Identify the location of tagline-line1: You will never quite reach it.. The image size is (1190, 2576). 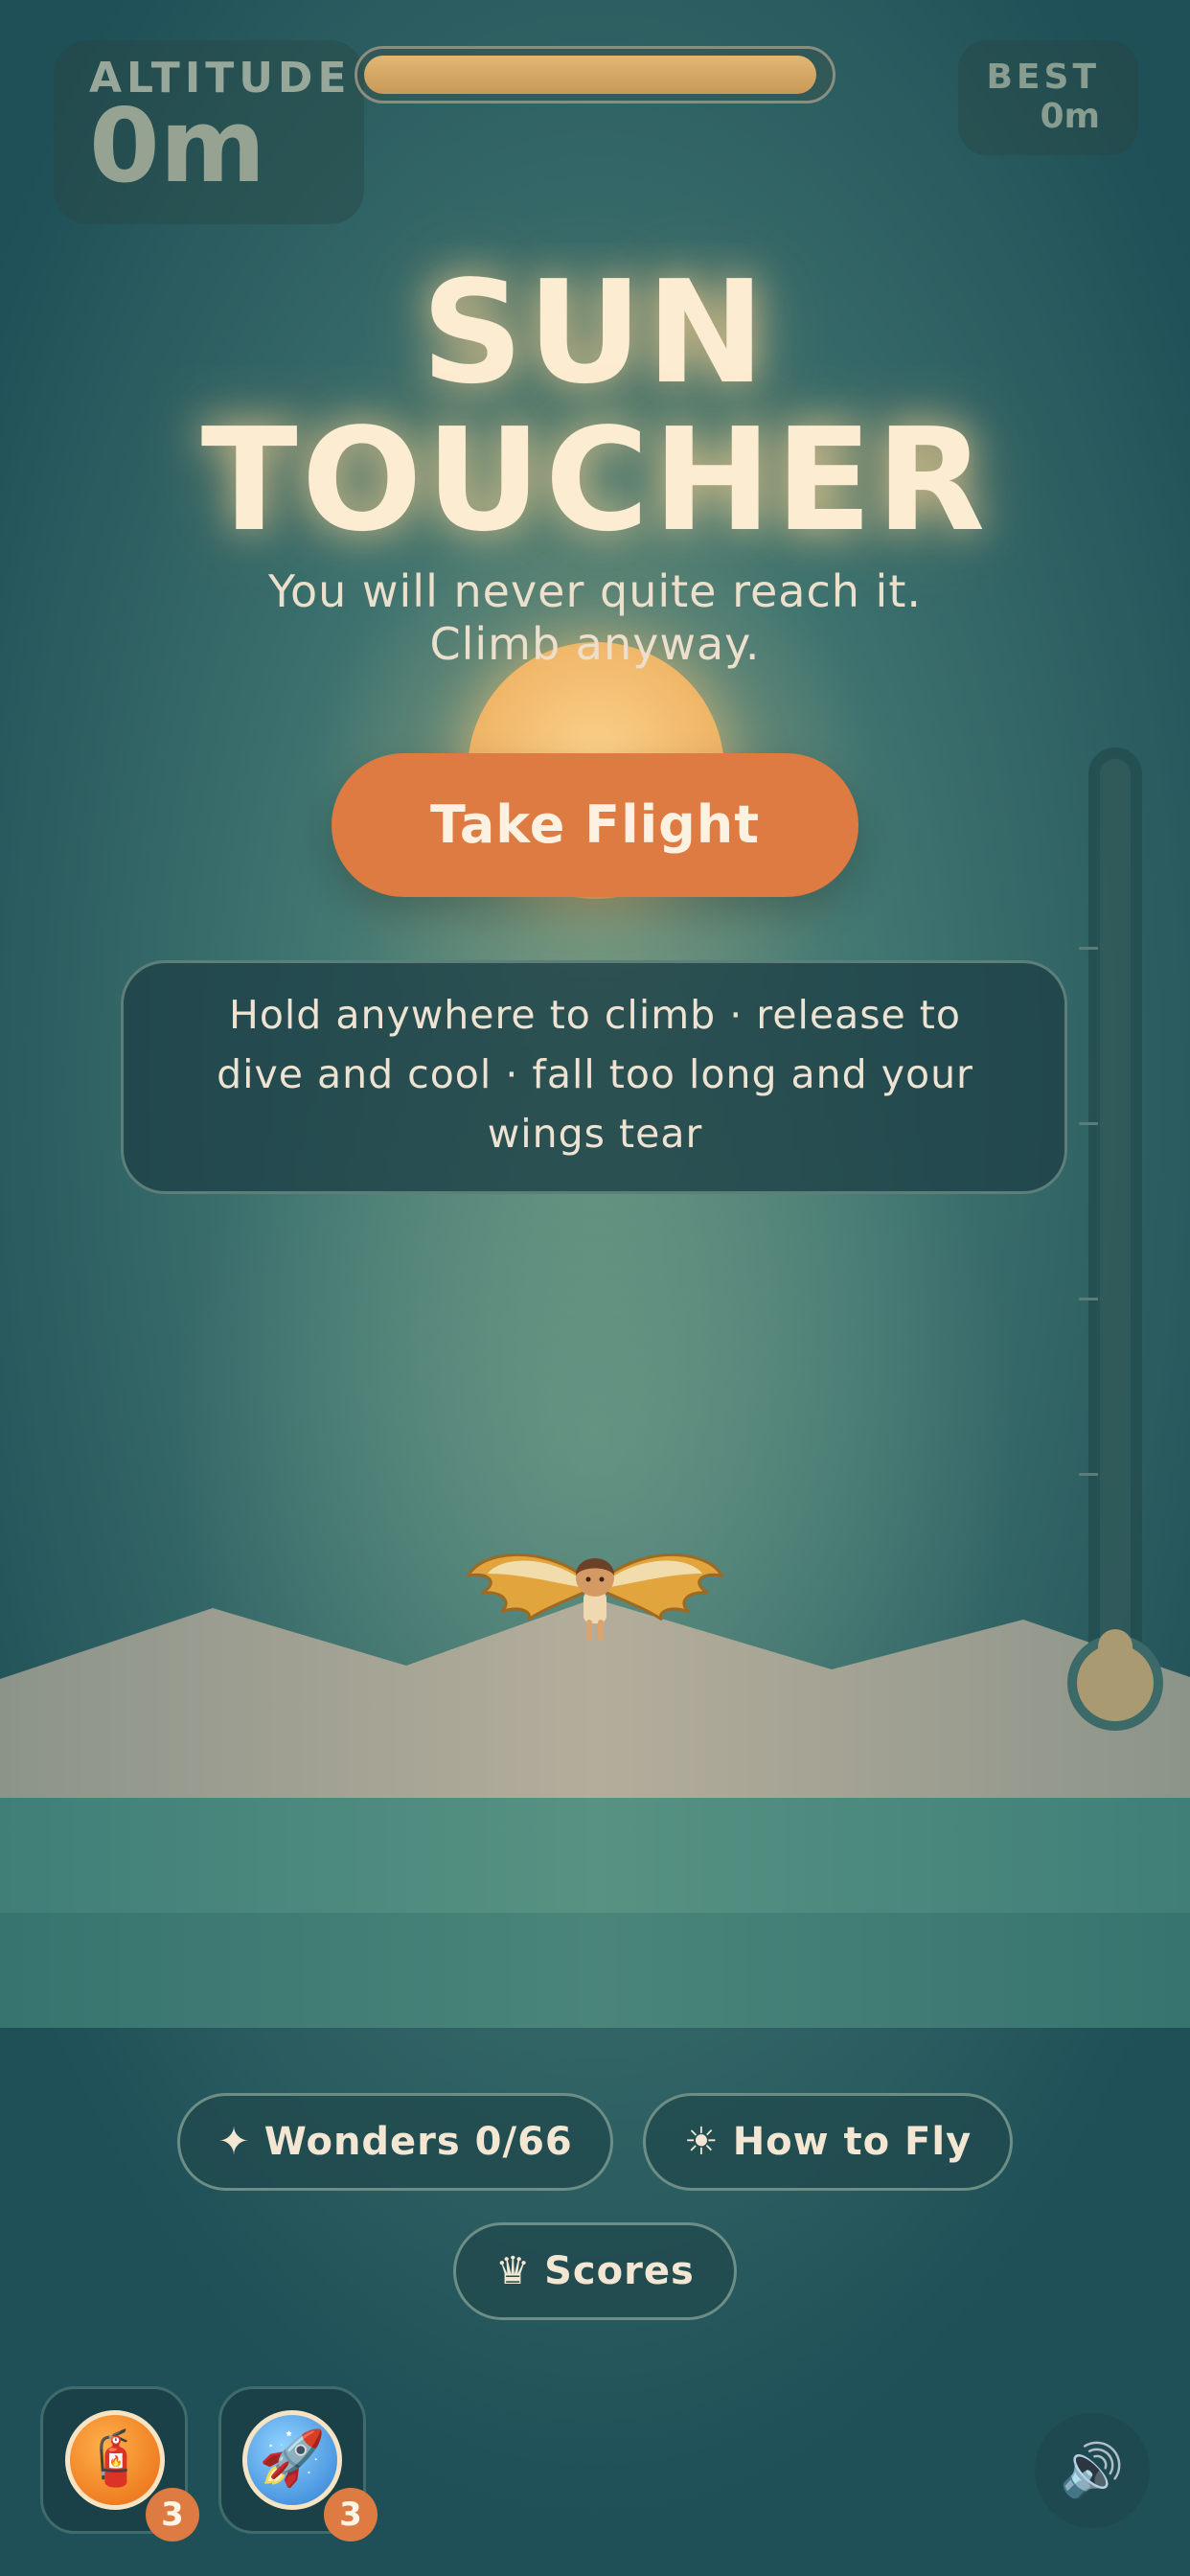
(595, 591).